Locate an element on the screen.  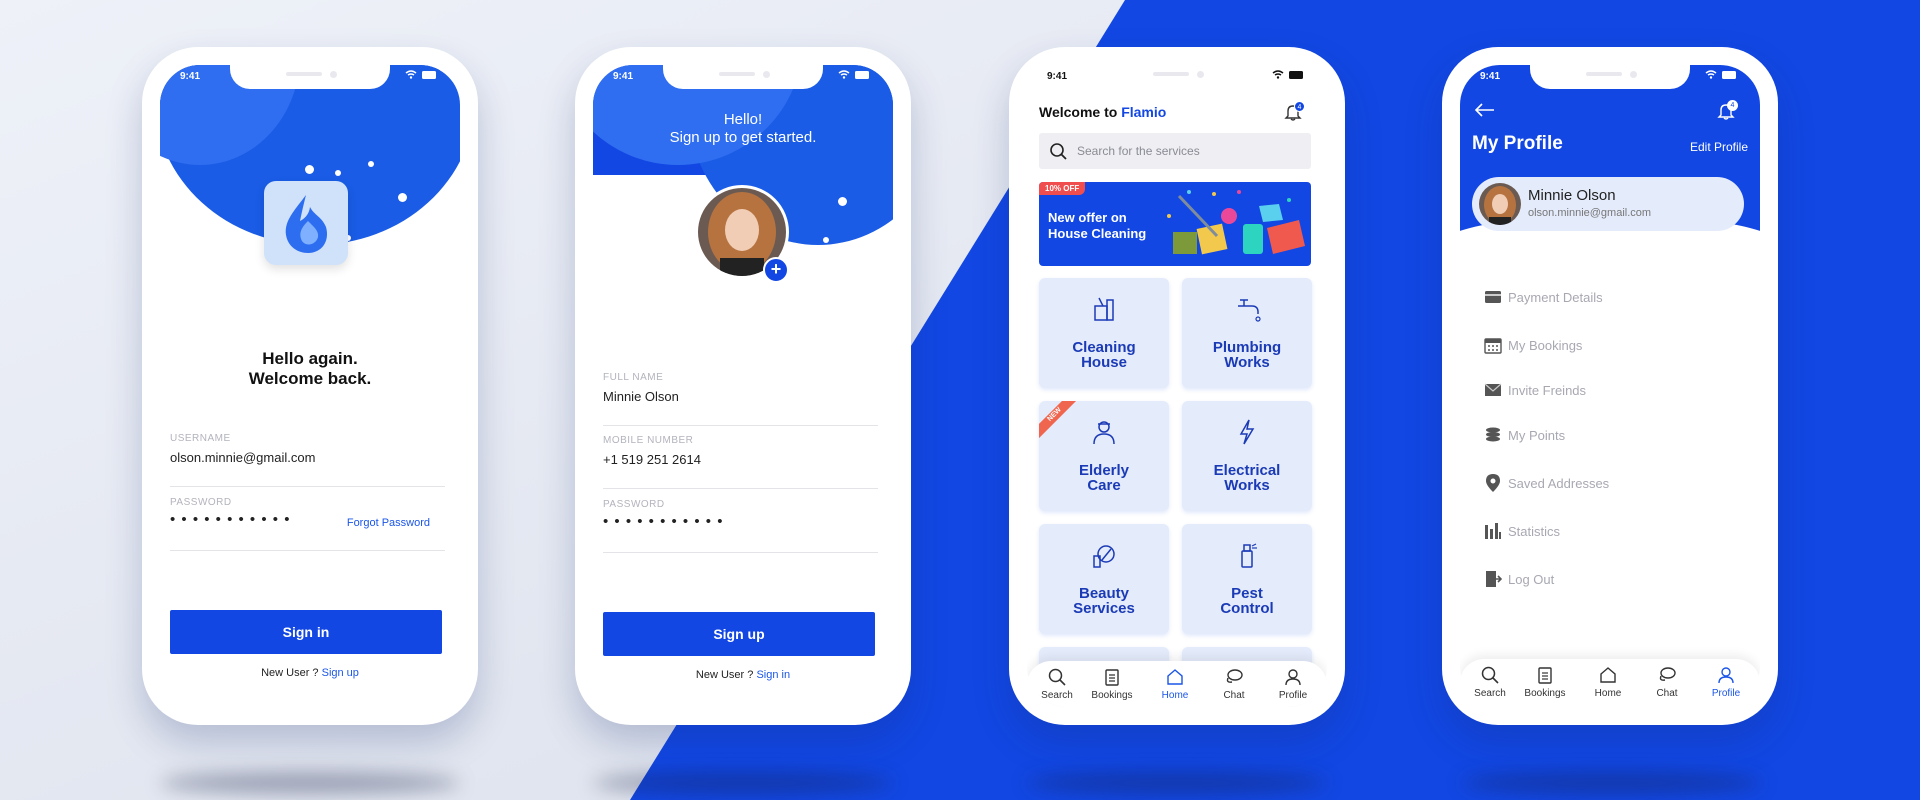
caregiver-icon is located at coordinates (1104, 433).